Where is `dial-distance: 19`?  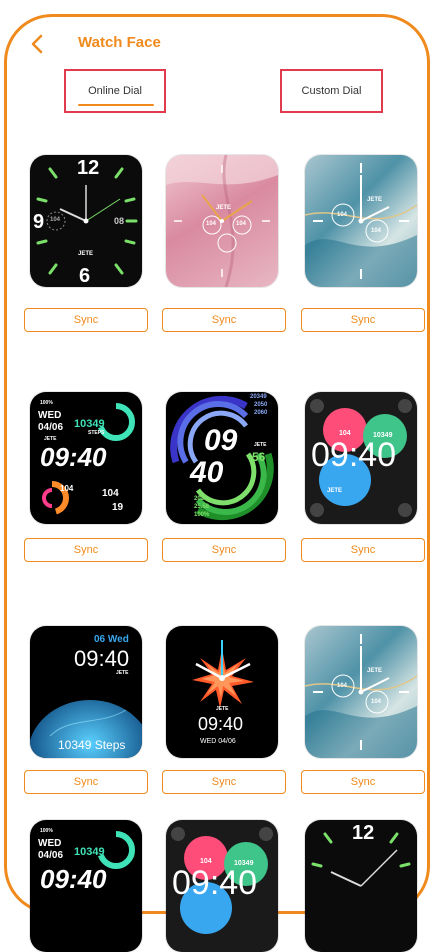
dial-distance: 19 is located at coordinates (118, 507).